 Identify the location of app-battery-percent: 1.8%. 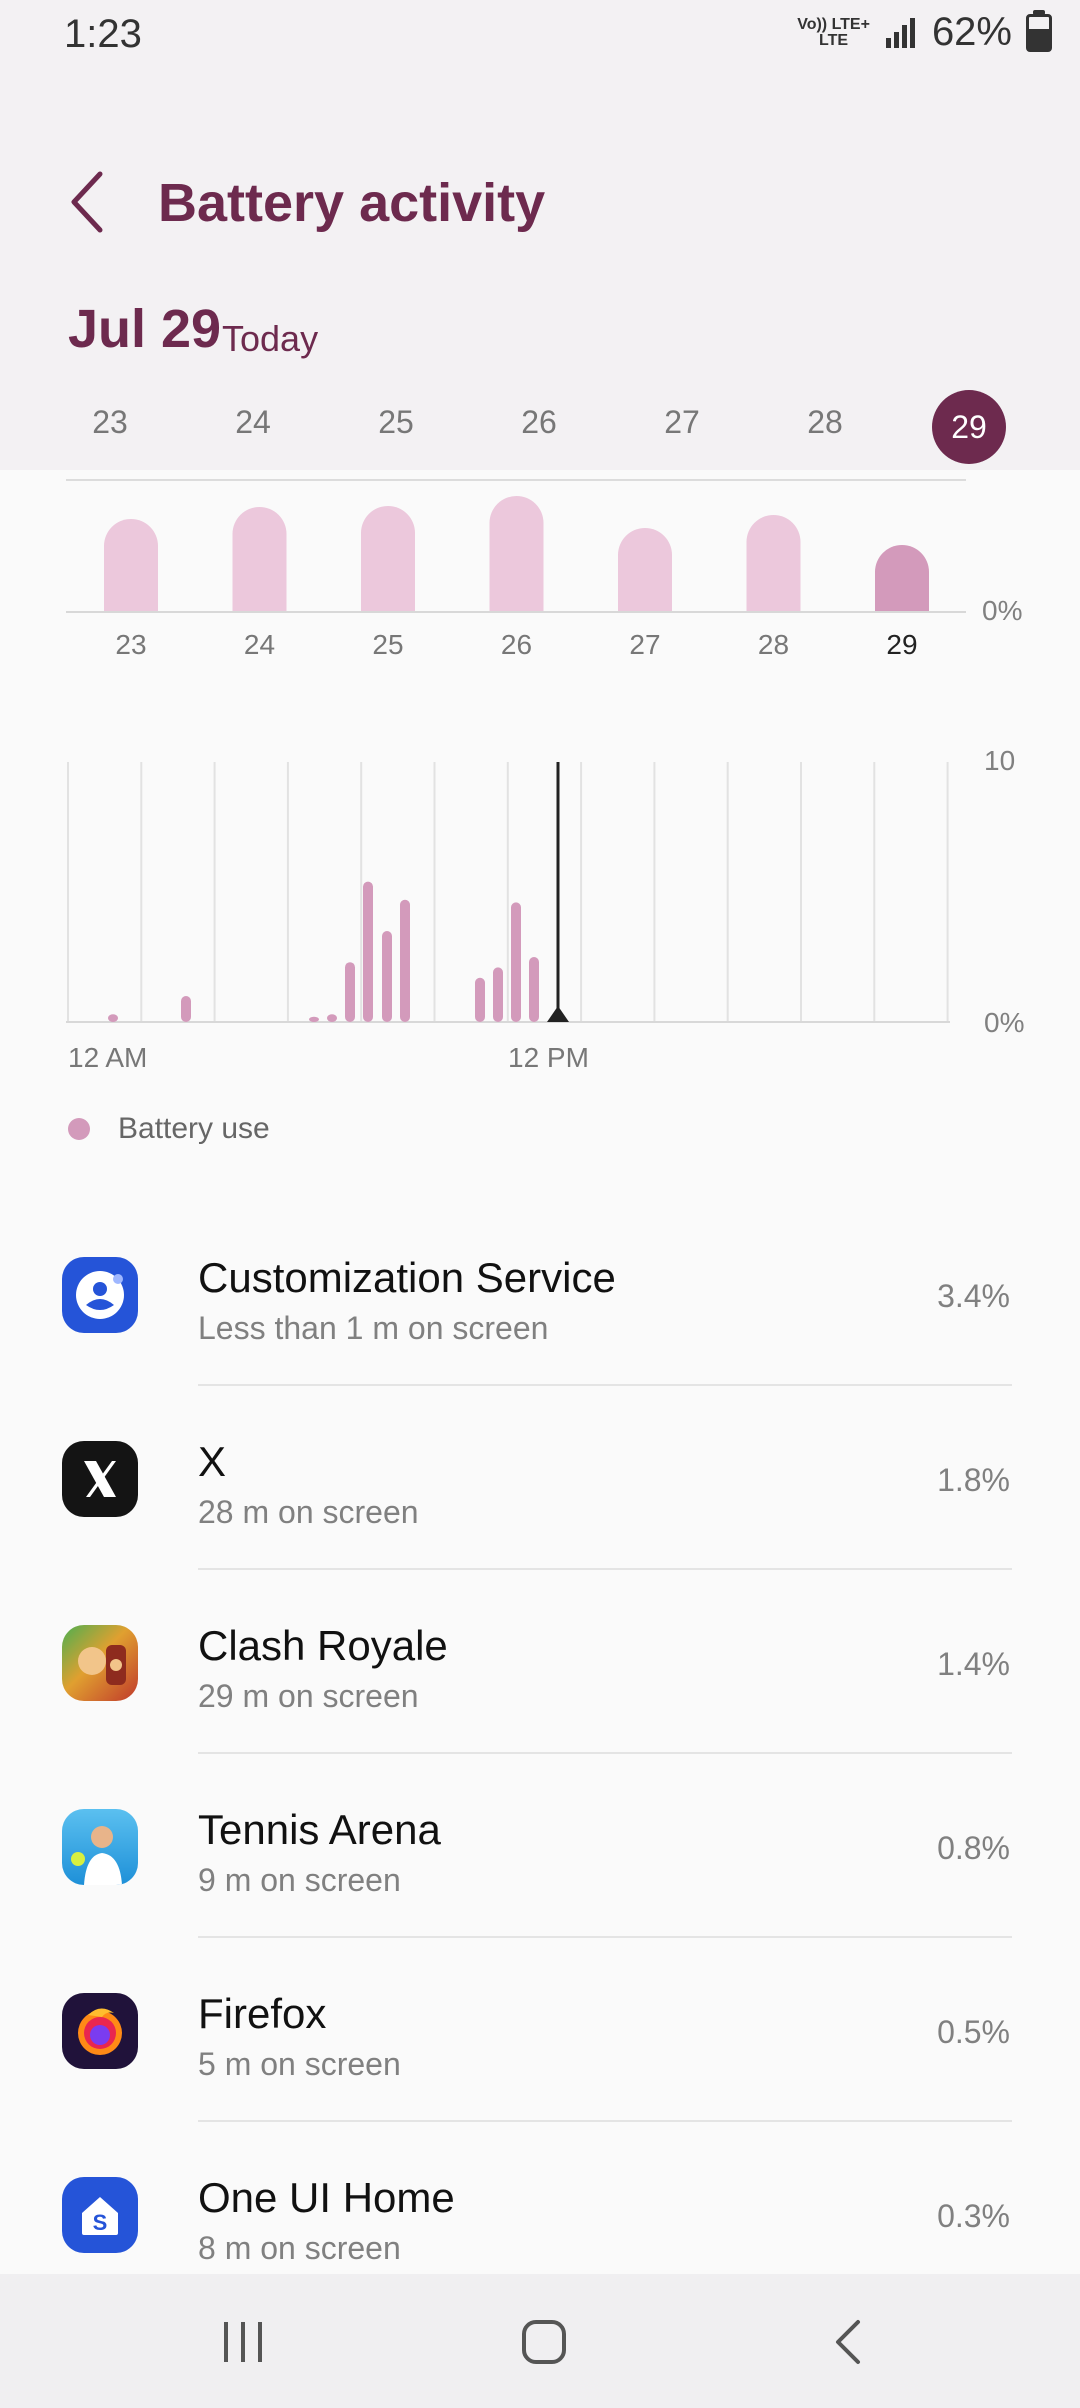
(973, 1480).